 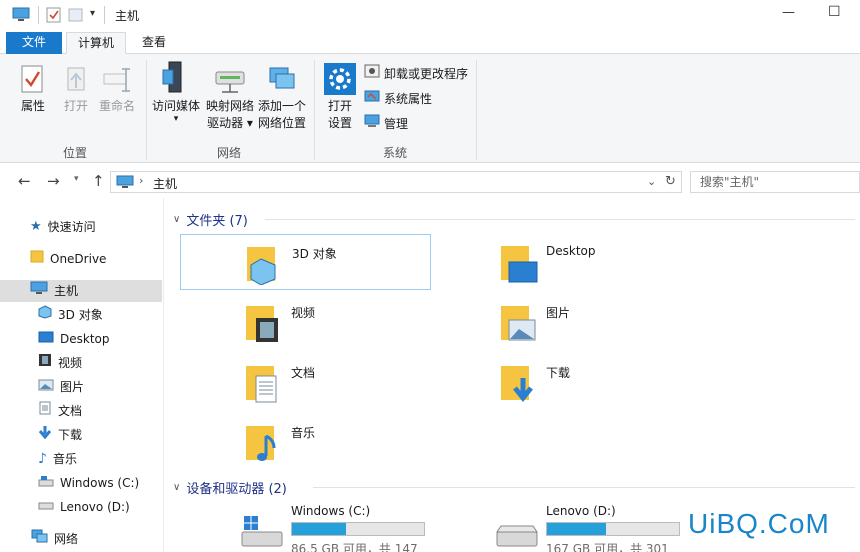 What do you see at coordinates (430, 42) in the screenshot?
I see `ribbon-tabs: 文件 计算机 查看` at bounding box center [430, 42].